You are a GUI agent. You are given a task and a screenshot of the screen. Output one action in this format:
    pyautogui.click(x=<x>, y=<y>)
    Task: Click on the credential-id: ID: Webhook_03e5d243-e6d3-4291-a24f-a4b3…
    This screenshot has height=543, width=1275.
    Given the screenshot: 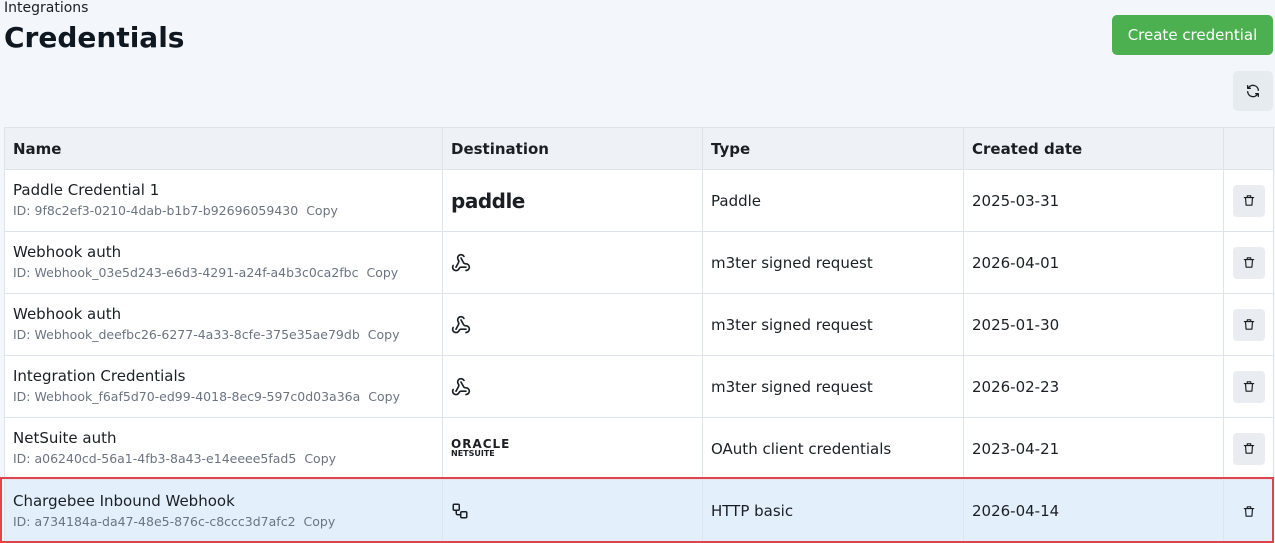 What is the action you would take?
    pyautogui.click(x=227, y=273)
    